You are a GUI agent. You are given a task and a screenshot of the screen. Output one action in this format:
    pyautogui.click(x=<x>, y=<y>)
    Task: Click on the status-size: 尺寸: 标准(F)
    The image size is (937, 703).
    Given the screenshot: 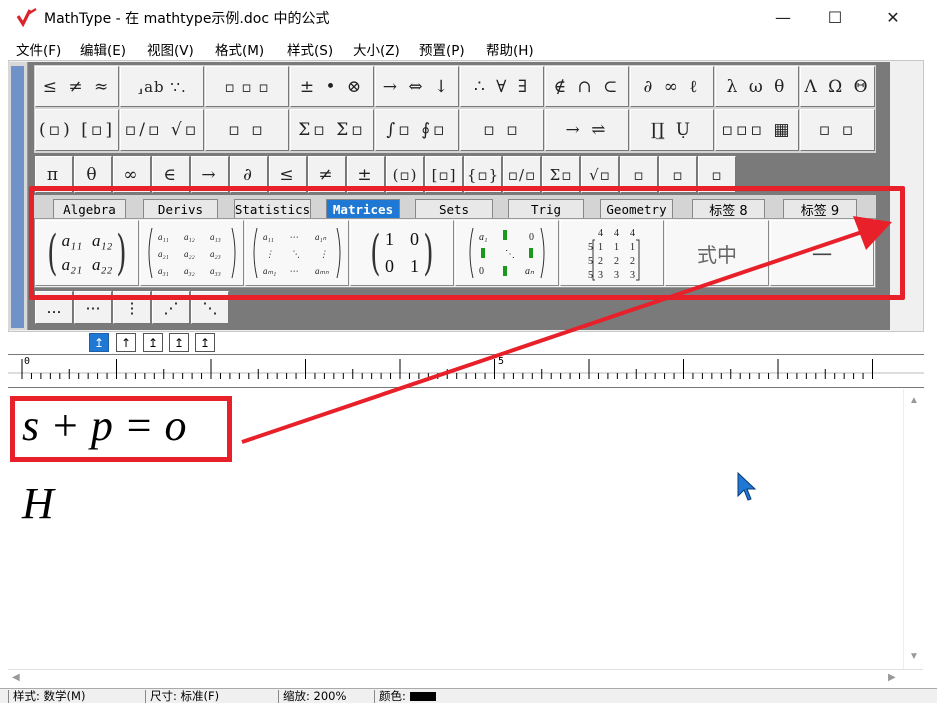 What is the action you would take?
    pyautogui.click(x=210, y=696)
    